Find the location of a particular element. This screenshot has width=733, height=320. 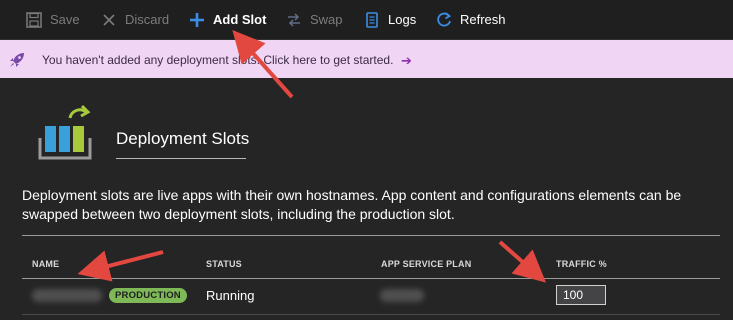

document-icon is located at coordinates (372, 19).